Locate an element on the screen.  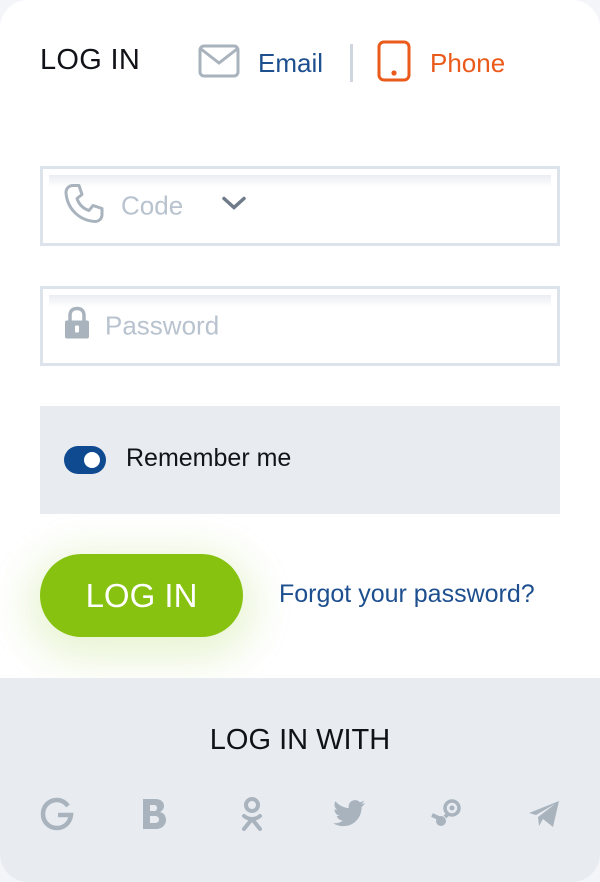
tab-phone-label: Phone is located at coordinates (468, 62).